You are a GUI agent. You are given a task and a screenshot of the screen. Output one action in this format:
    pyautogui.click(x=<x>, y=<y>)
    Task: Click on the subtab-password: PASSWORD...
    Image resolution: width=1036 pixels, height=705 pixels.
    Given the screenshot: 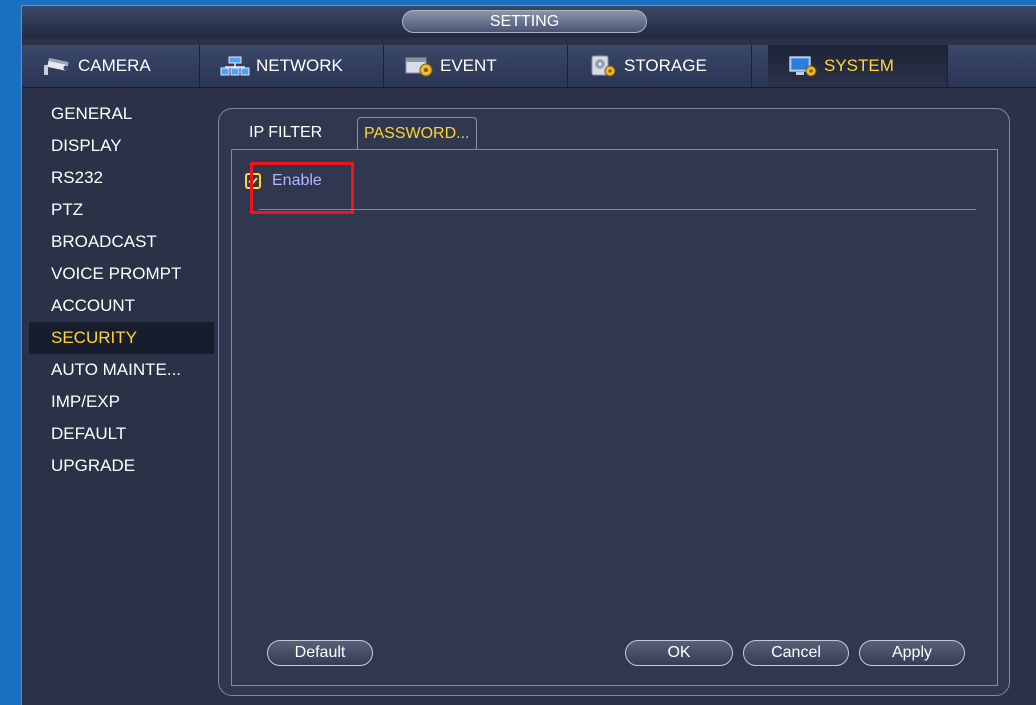 What is the action you would take?
    pyautogui.click(x=417, y=133)
    